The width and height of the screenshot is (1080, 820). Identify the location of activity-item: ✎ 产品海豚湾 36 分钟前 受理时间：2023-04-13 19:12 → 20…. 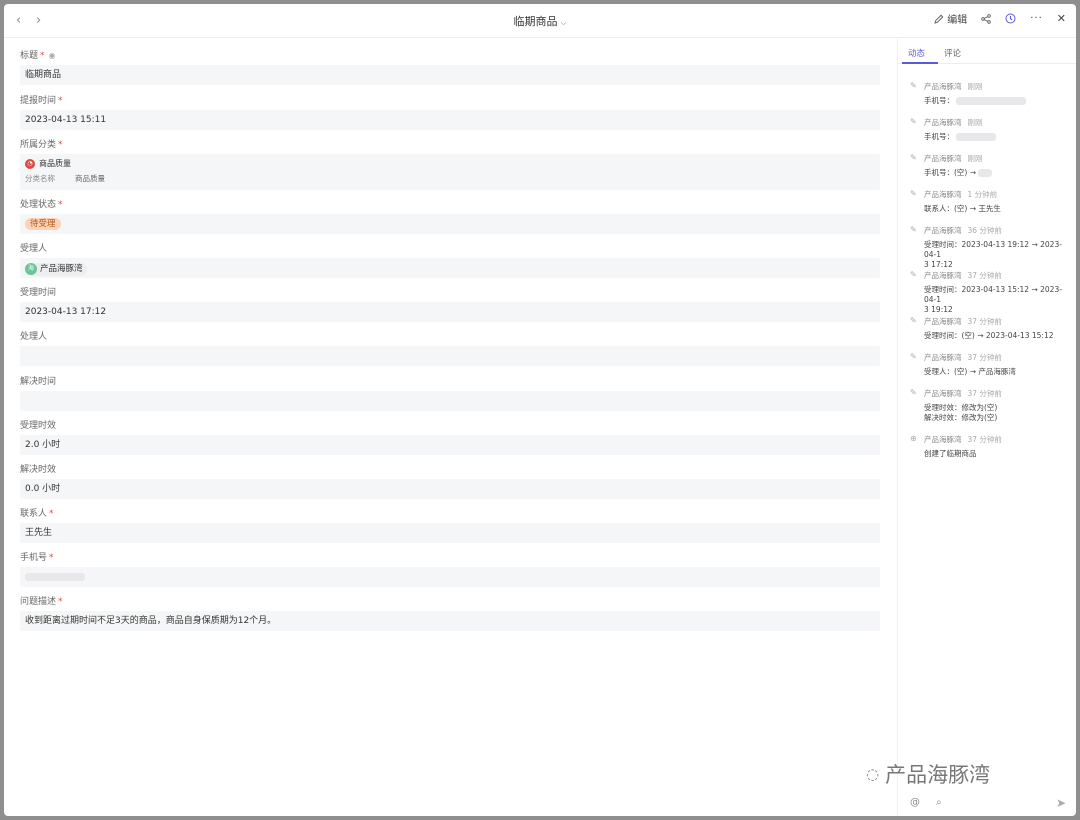
(991, 247).